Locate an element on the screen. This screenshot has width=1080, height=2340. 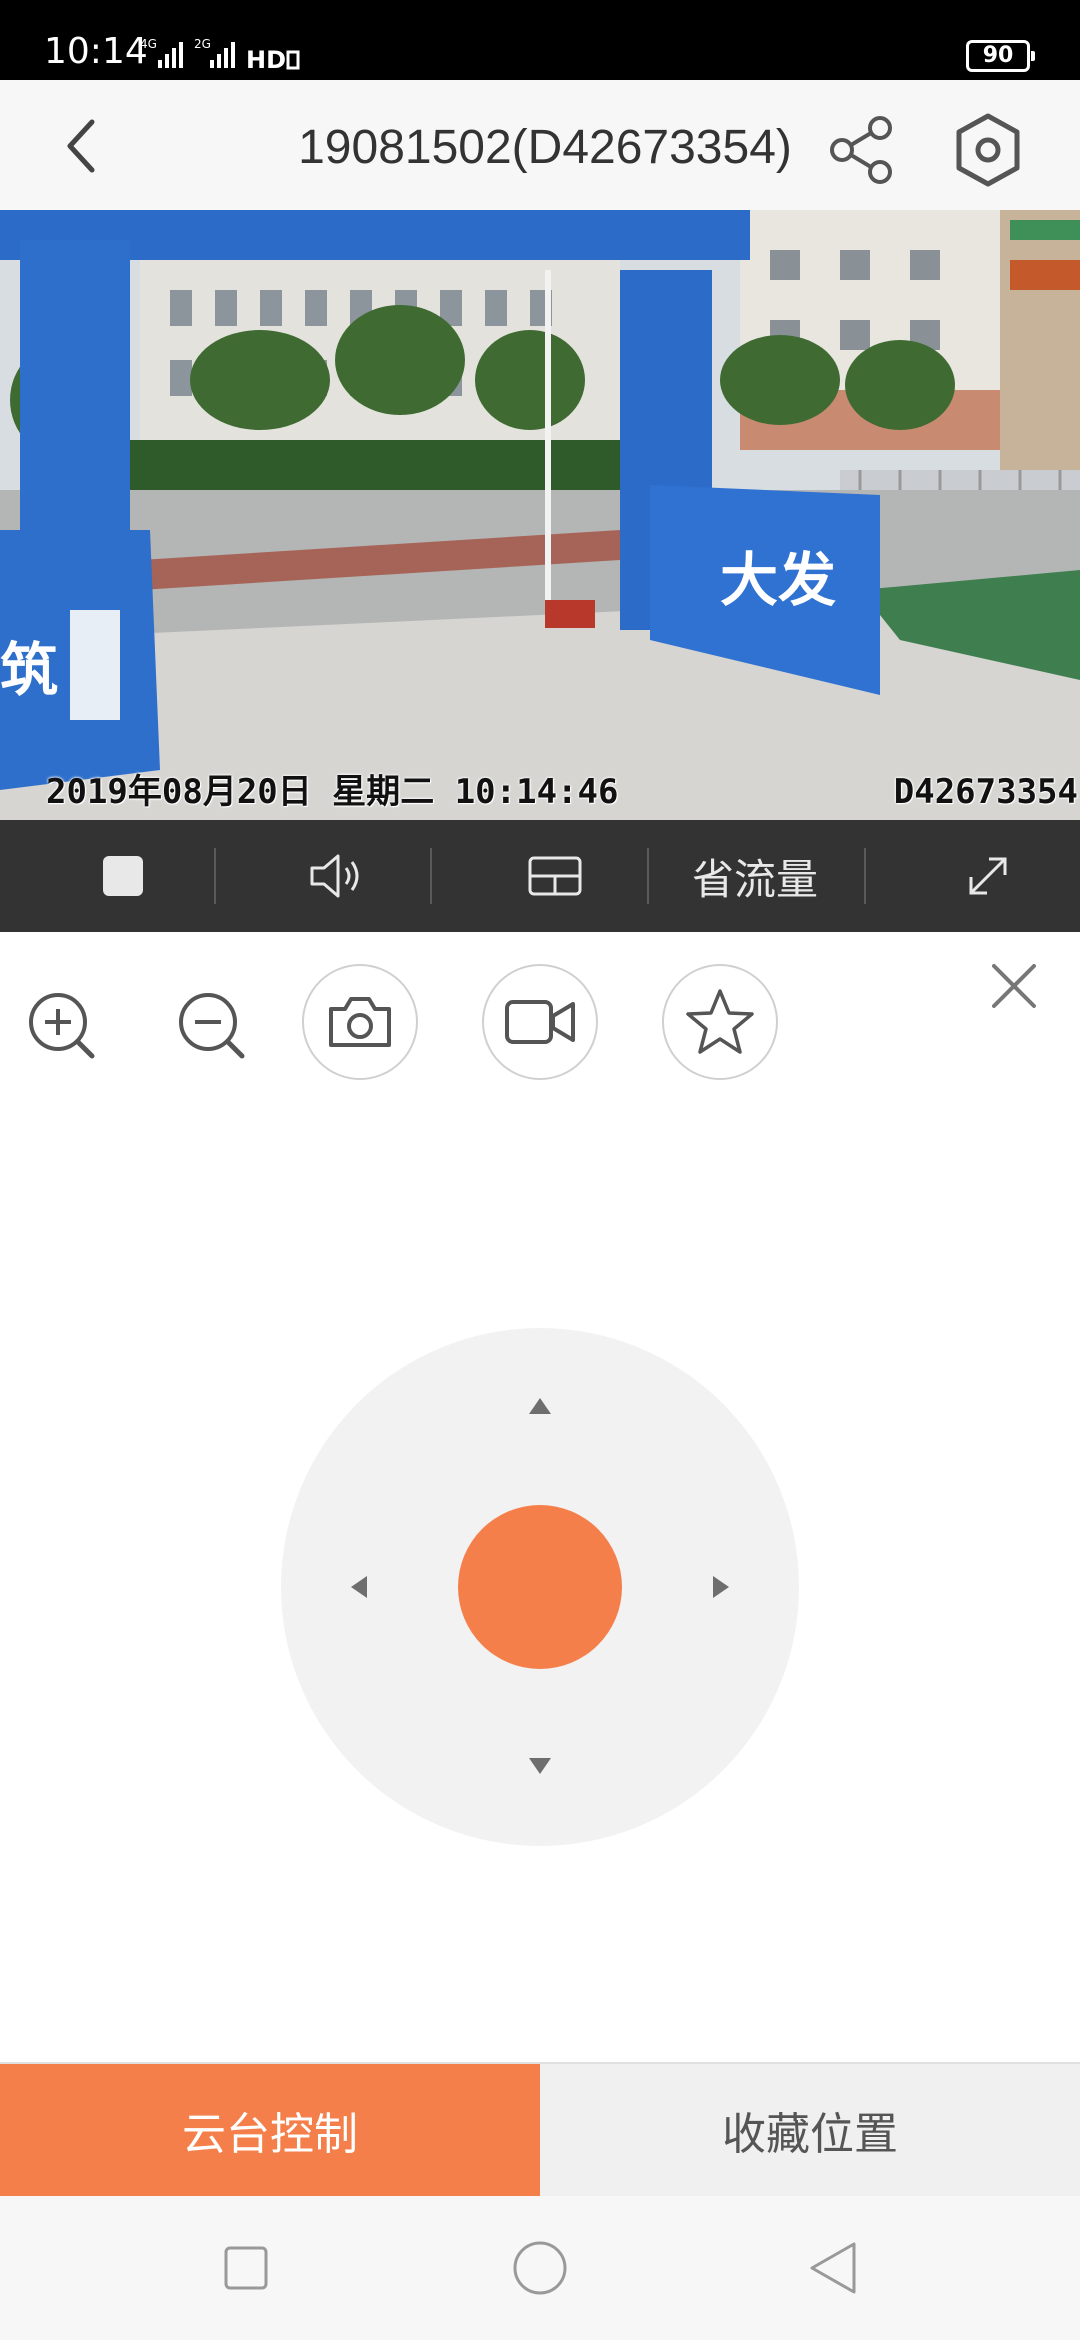
bottom-tabs: 云台控制 收藏位置 is located at coordinates (540, 2129).